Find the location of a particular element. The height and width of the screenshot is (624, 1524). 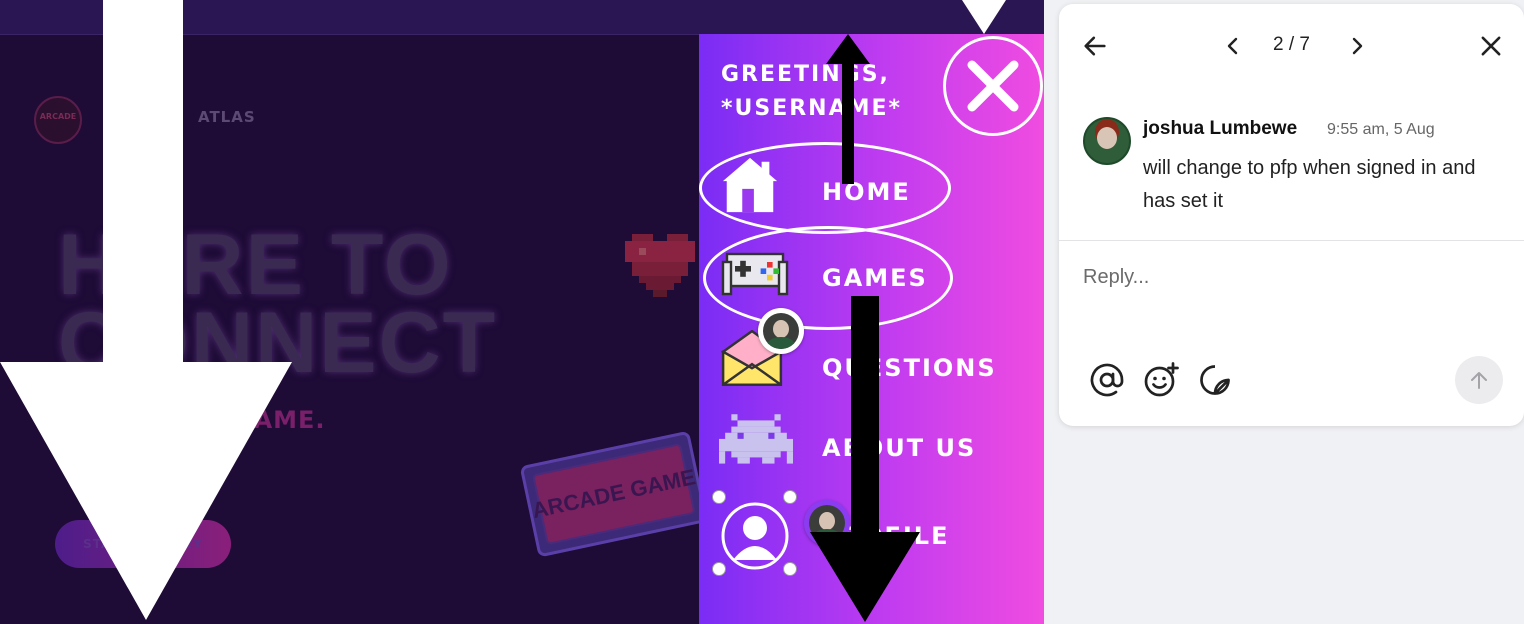

chevron-right-icon is located at coordinates (1357, 46).